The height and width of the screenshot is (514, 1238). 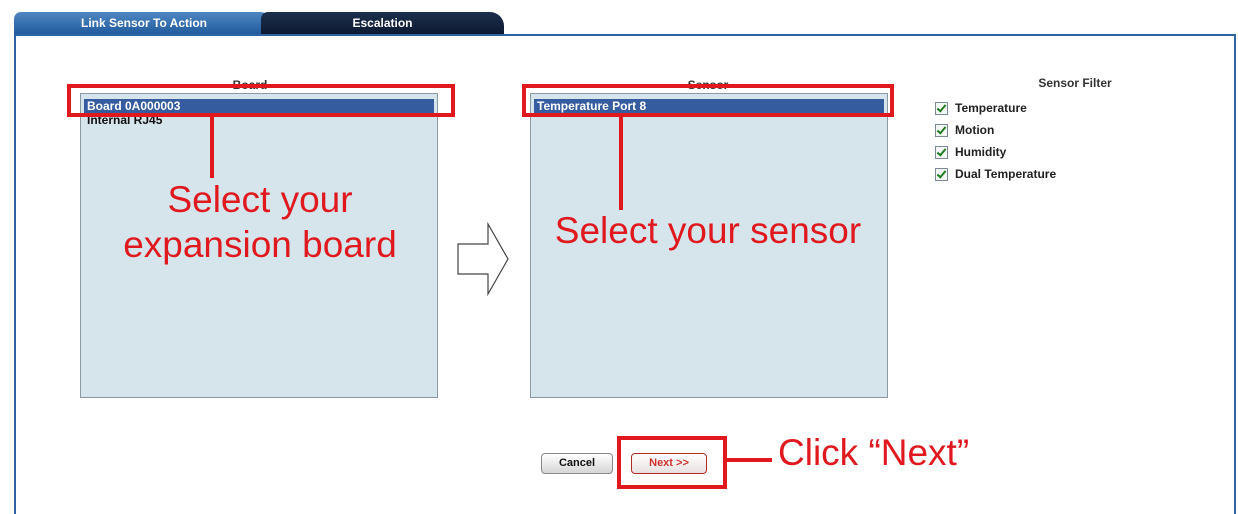 I want to click on checkbox-humidity, so click(x=941, y=152).